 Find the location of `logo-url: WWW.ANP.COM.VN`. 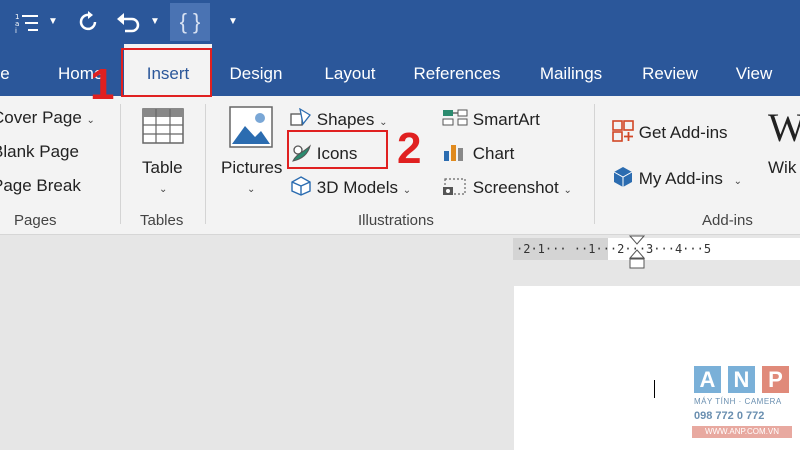

logo-url: WWW.ANP.COM.VN is located at coordinates (742, 432).